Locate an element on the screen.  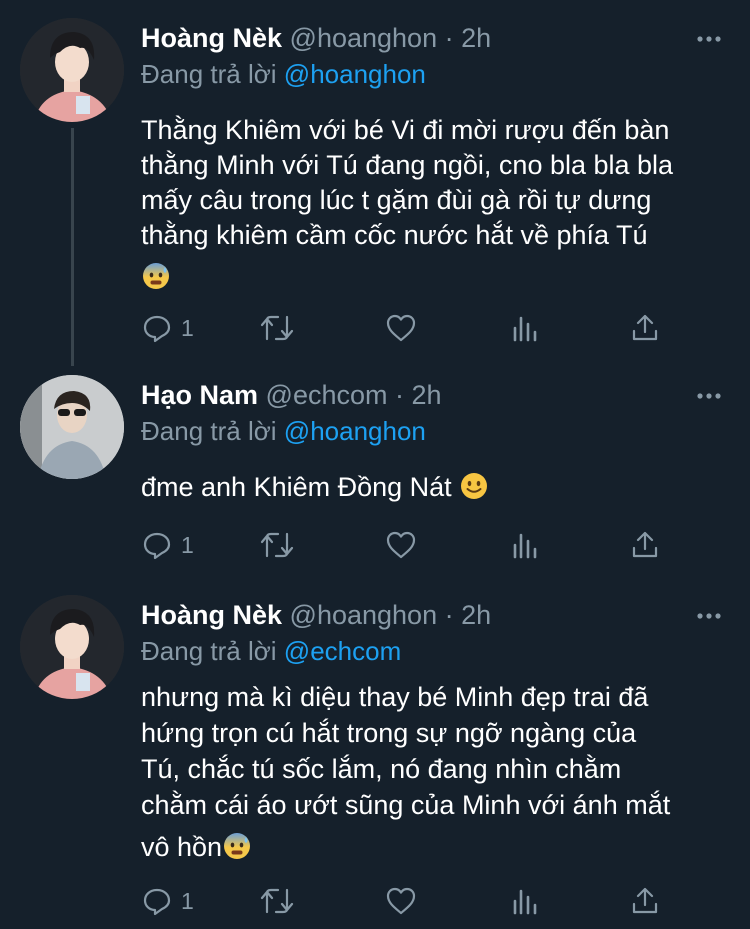
display-name: Hạo Nam is located at coordinates (199, 395).